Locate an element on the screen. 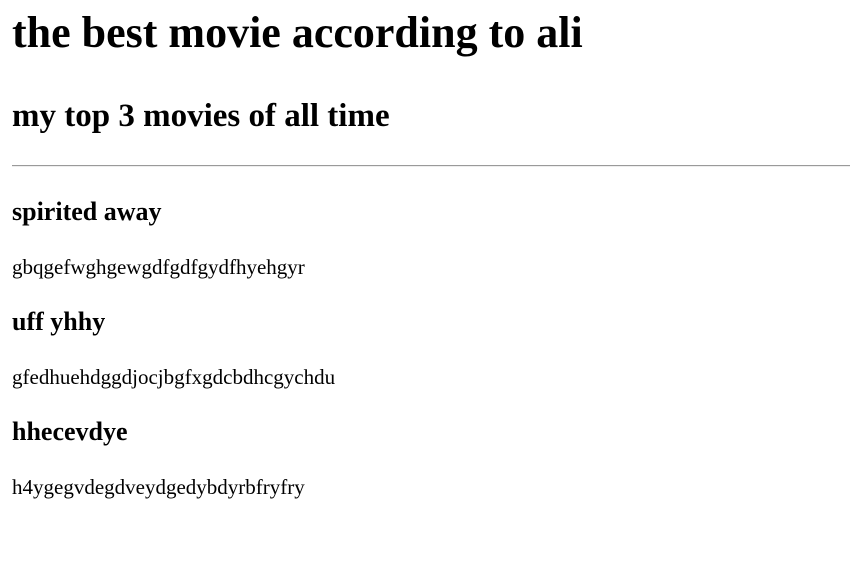 The height and width of the screenshot is (577, 850). movie-item-3: hhecevdye h4ygegvdegdveydgedybdyrbfryfry is located at coordinates (431, 458).